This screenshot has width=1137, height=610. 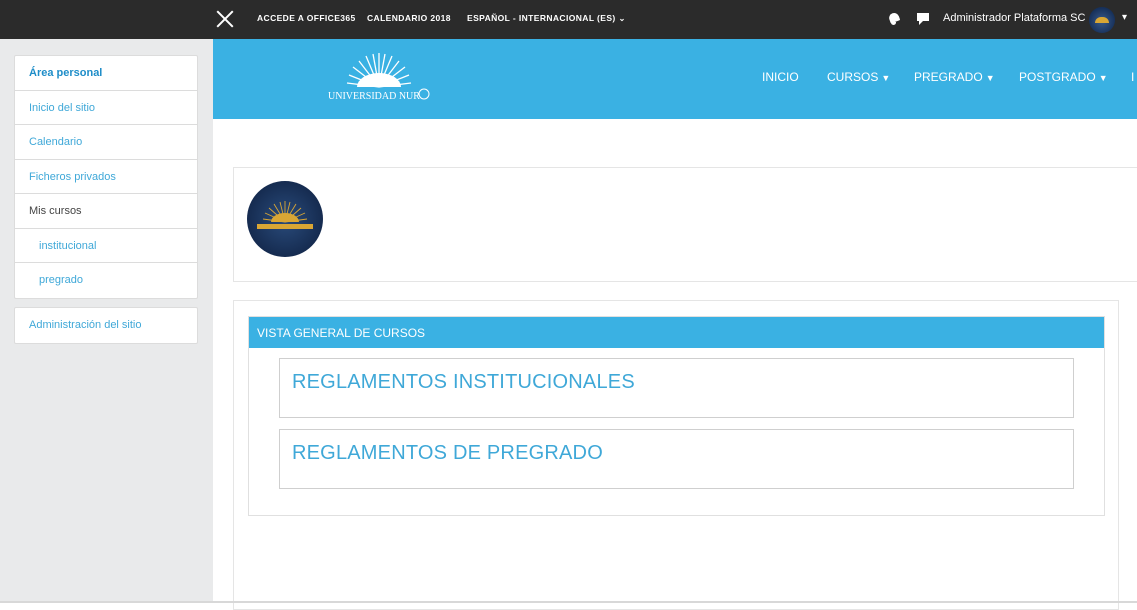 I want to click on sidebar-item-pregrado: pregrado, so click(x=106, y=280).